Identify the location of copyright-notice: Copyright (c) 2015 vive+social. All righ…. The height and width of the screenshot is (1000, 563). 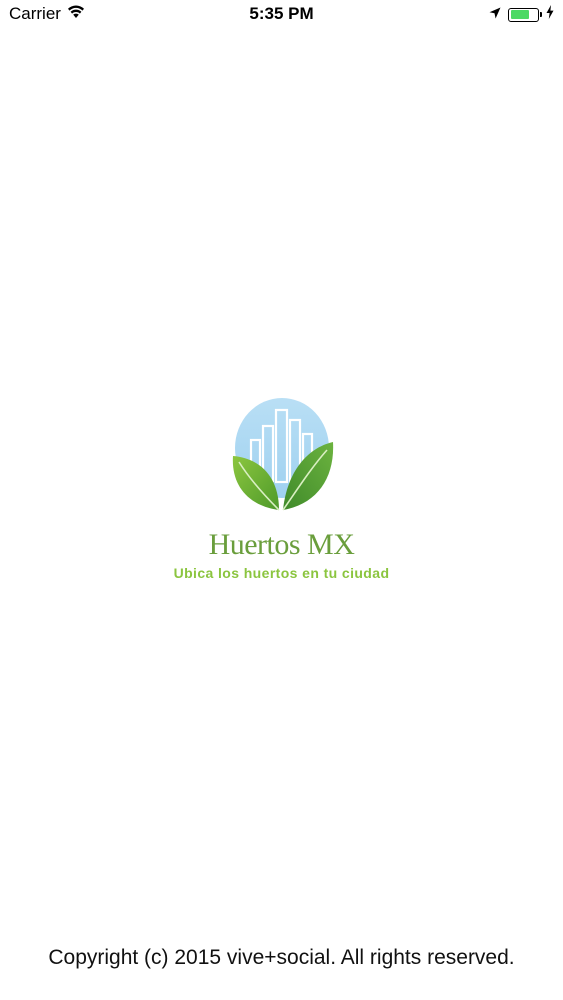
(281, 957).